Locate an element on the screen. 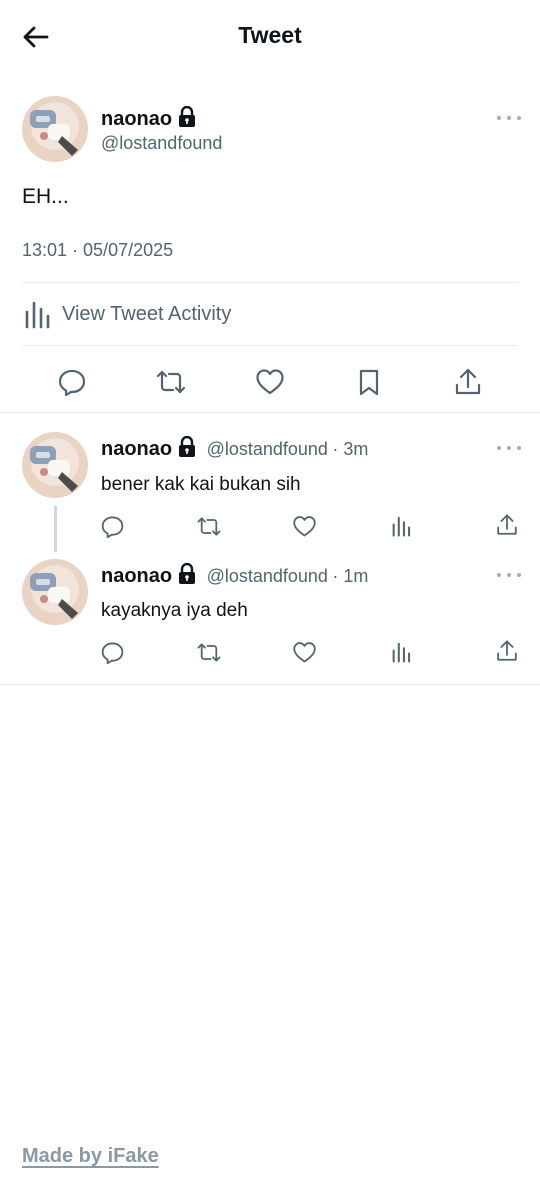 This screenshot has height=1200, width=540. tweet-timestamp: 13:01 · 05/07/2025 is located at coordinates (97, 250).